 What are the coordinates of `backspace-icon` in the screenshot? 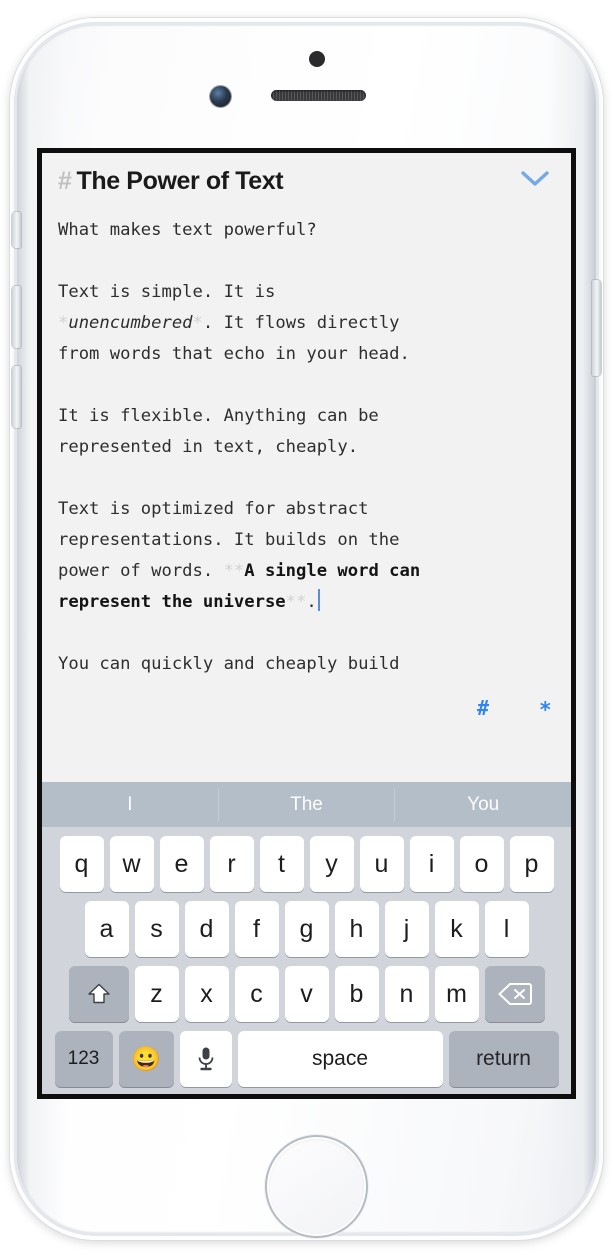 It's located at (514, 994).